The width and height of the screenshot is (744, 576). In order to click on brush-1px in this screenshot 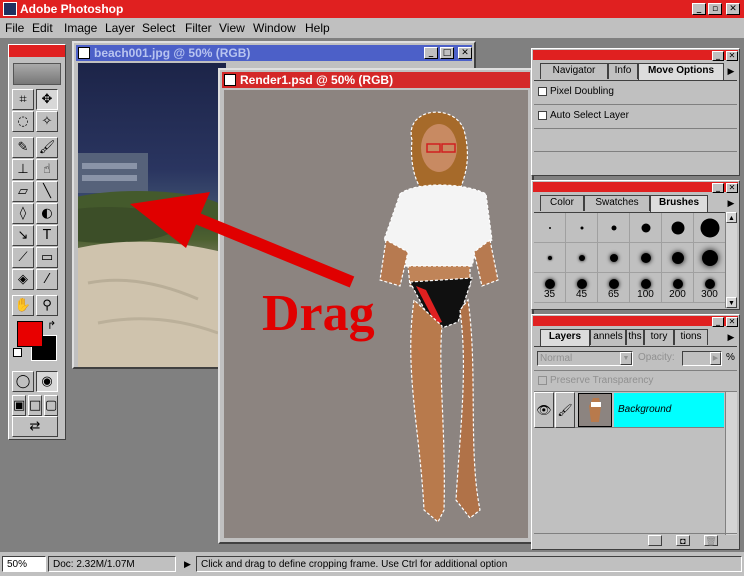, I will do `click(550, 228)`.